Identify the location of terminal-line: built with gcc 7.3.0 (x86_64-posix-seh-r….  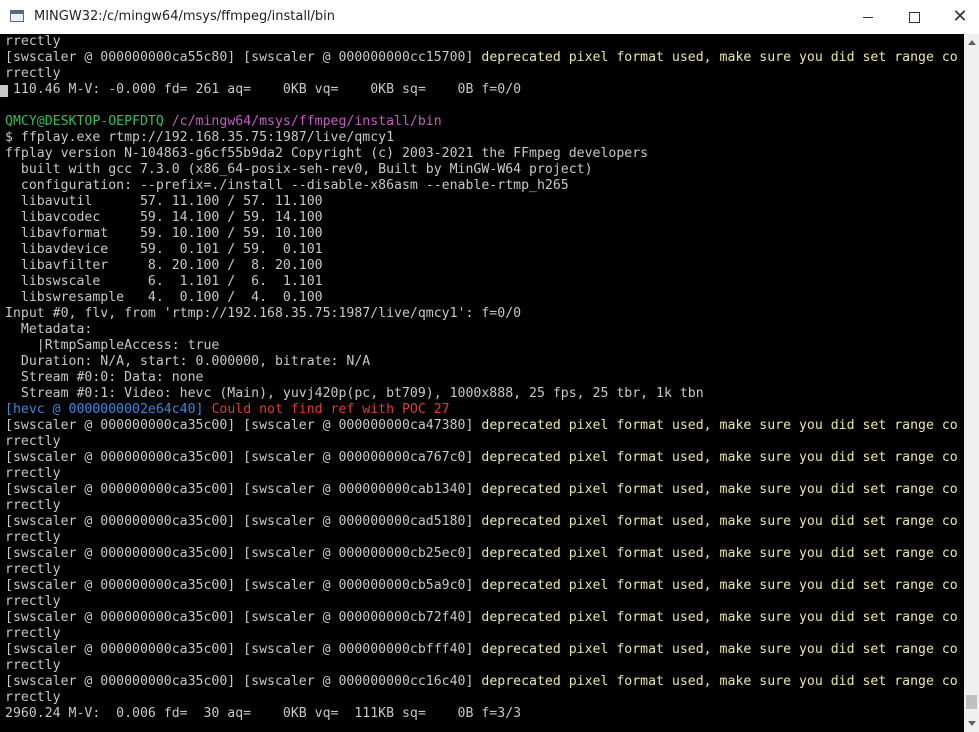
(481, 170).